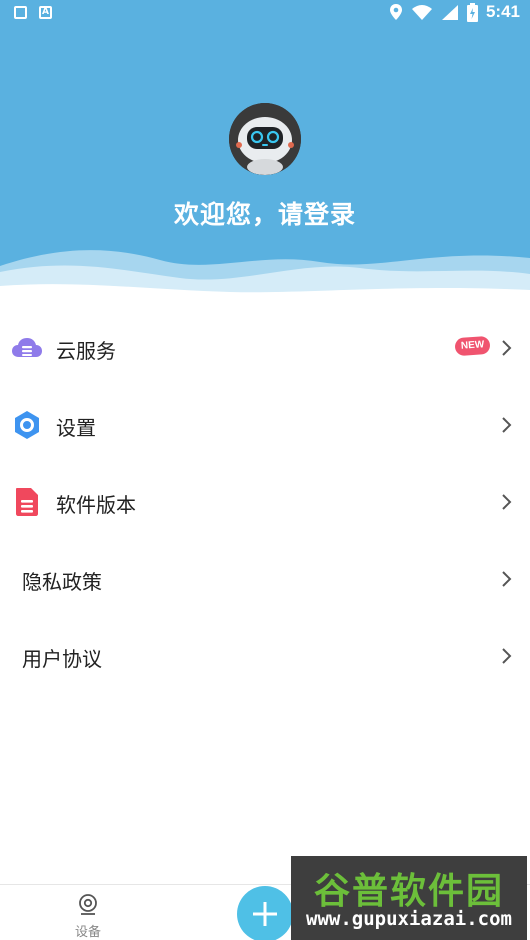  I want to click on status-bar: A 5:41, so click(265, 14).